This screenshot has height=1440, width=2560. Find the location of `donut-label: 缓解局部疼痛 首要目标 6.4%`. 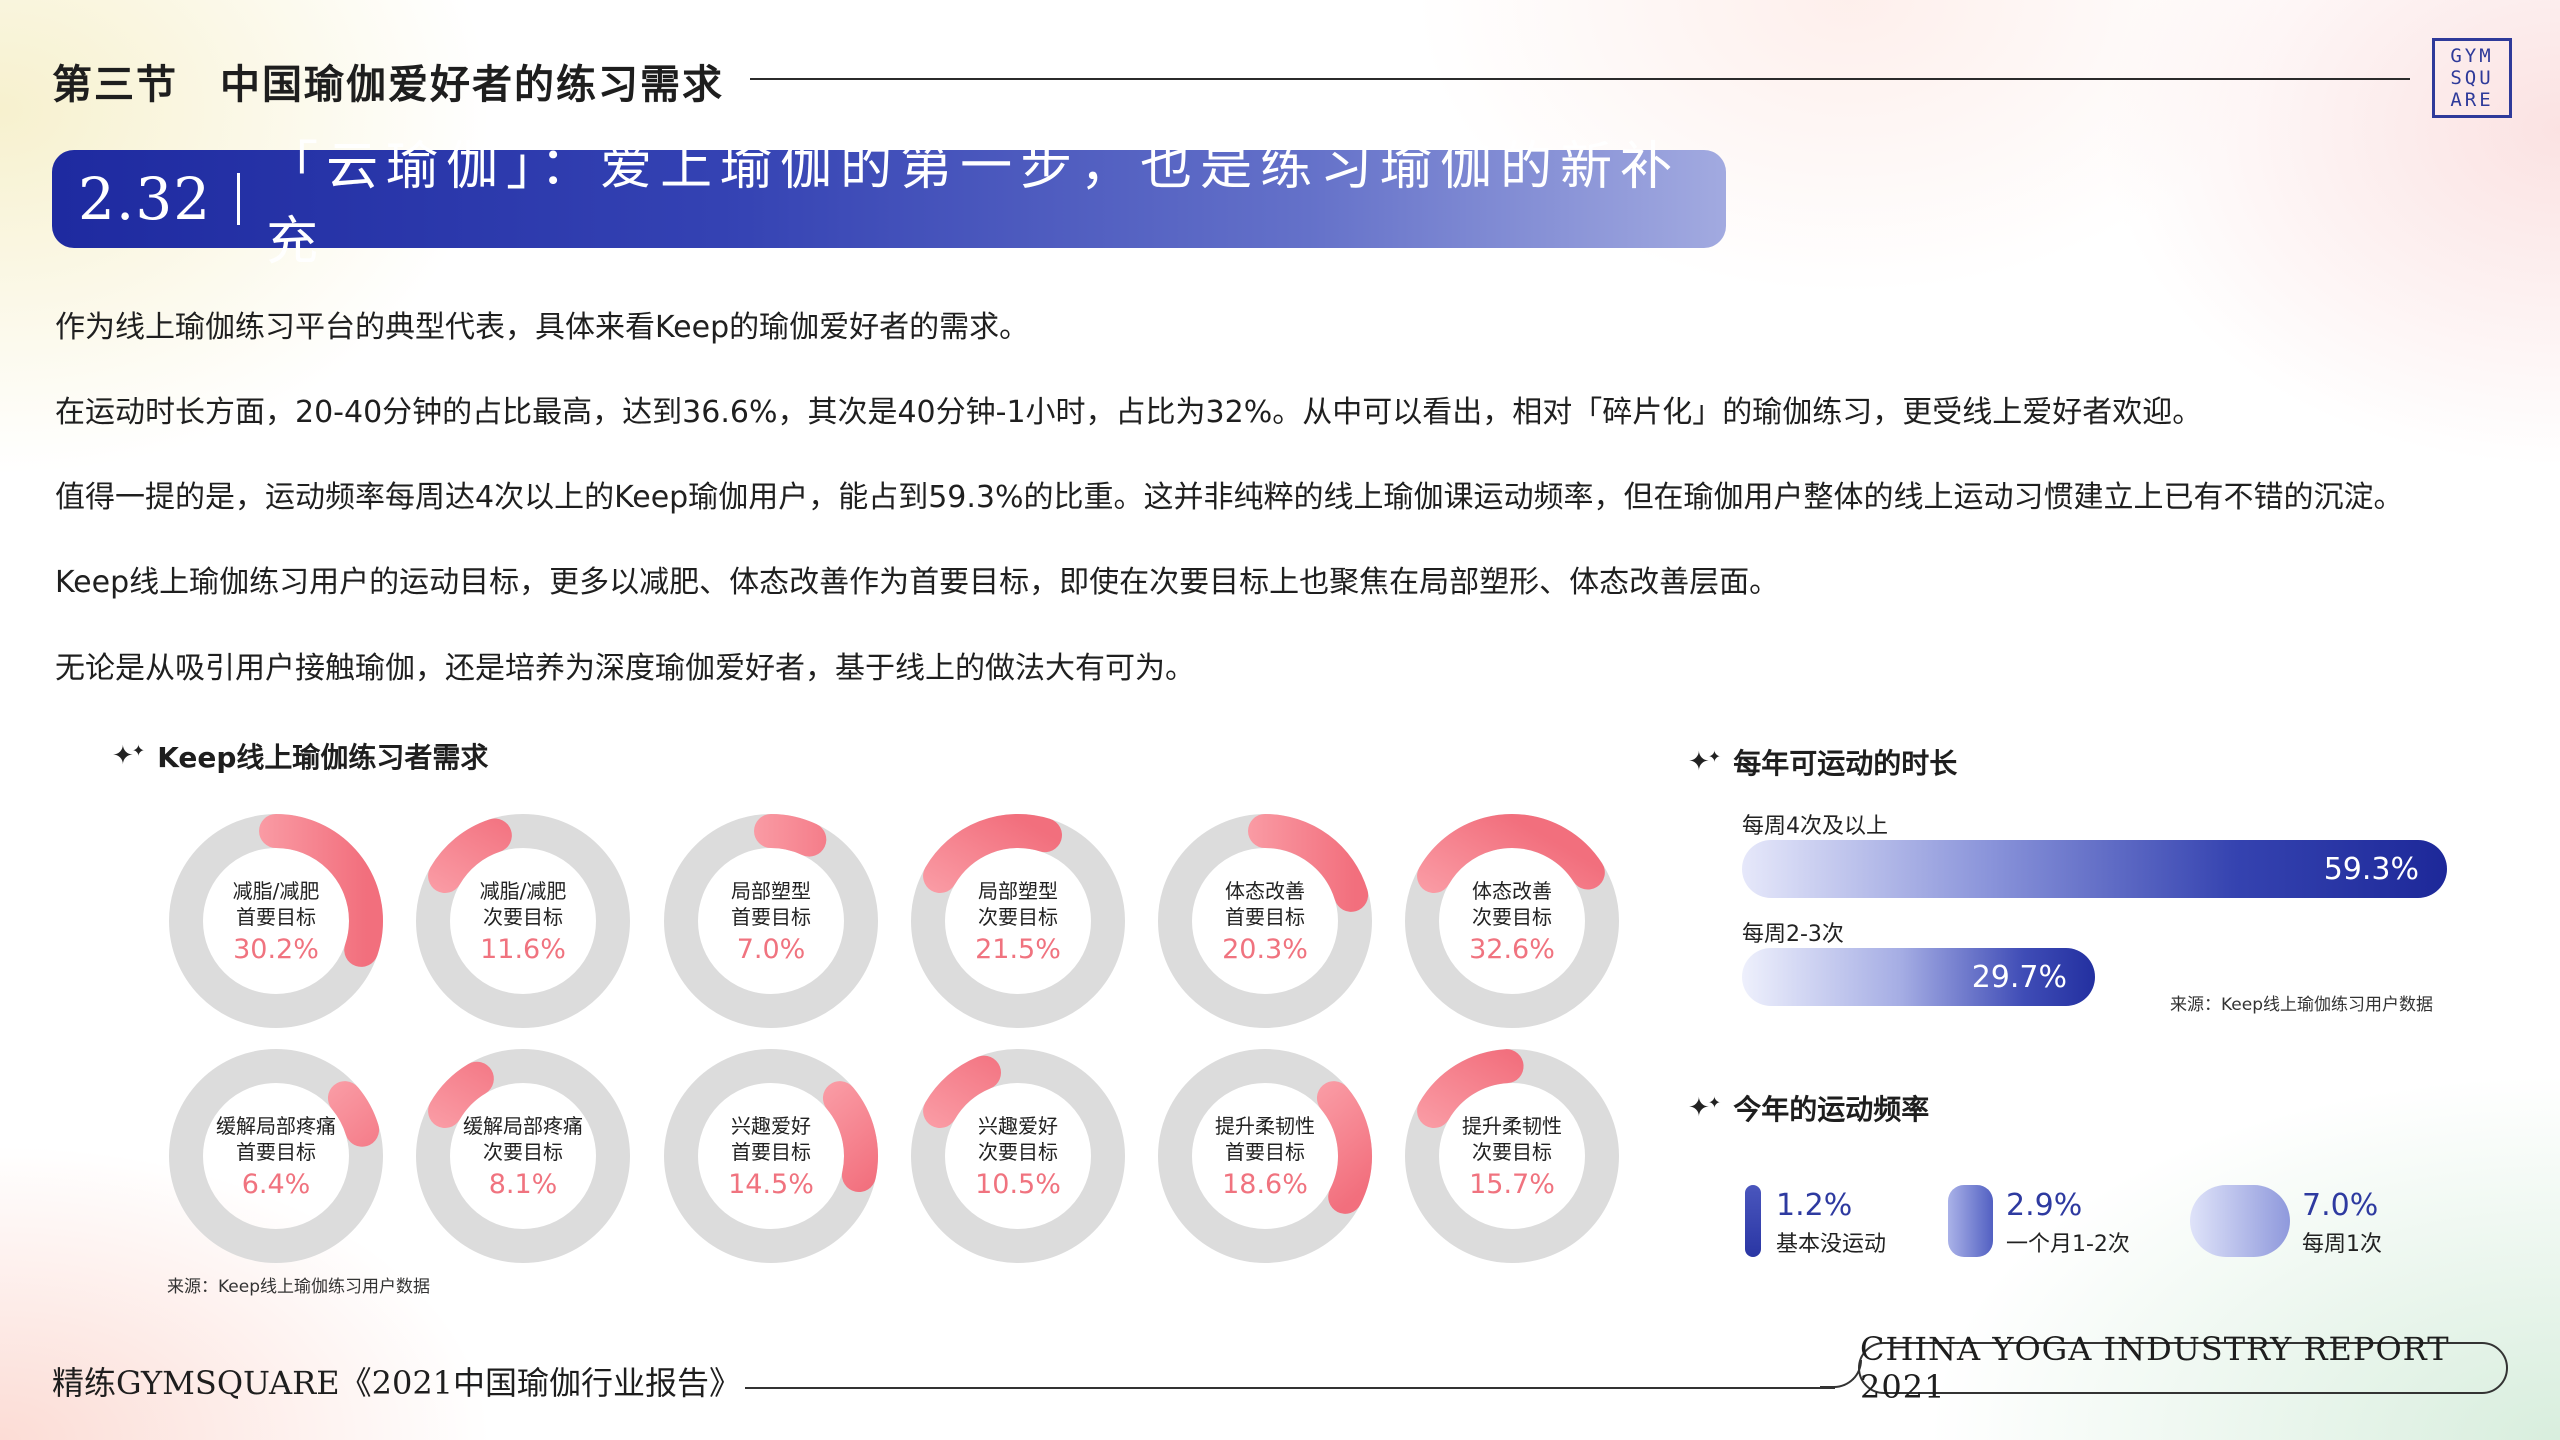

donut-label: 缓解局部疼痛 首要目标 6.4% is located at coordinates (276, 1156).